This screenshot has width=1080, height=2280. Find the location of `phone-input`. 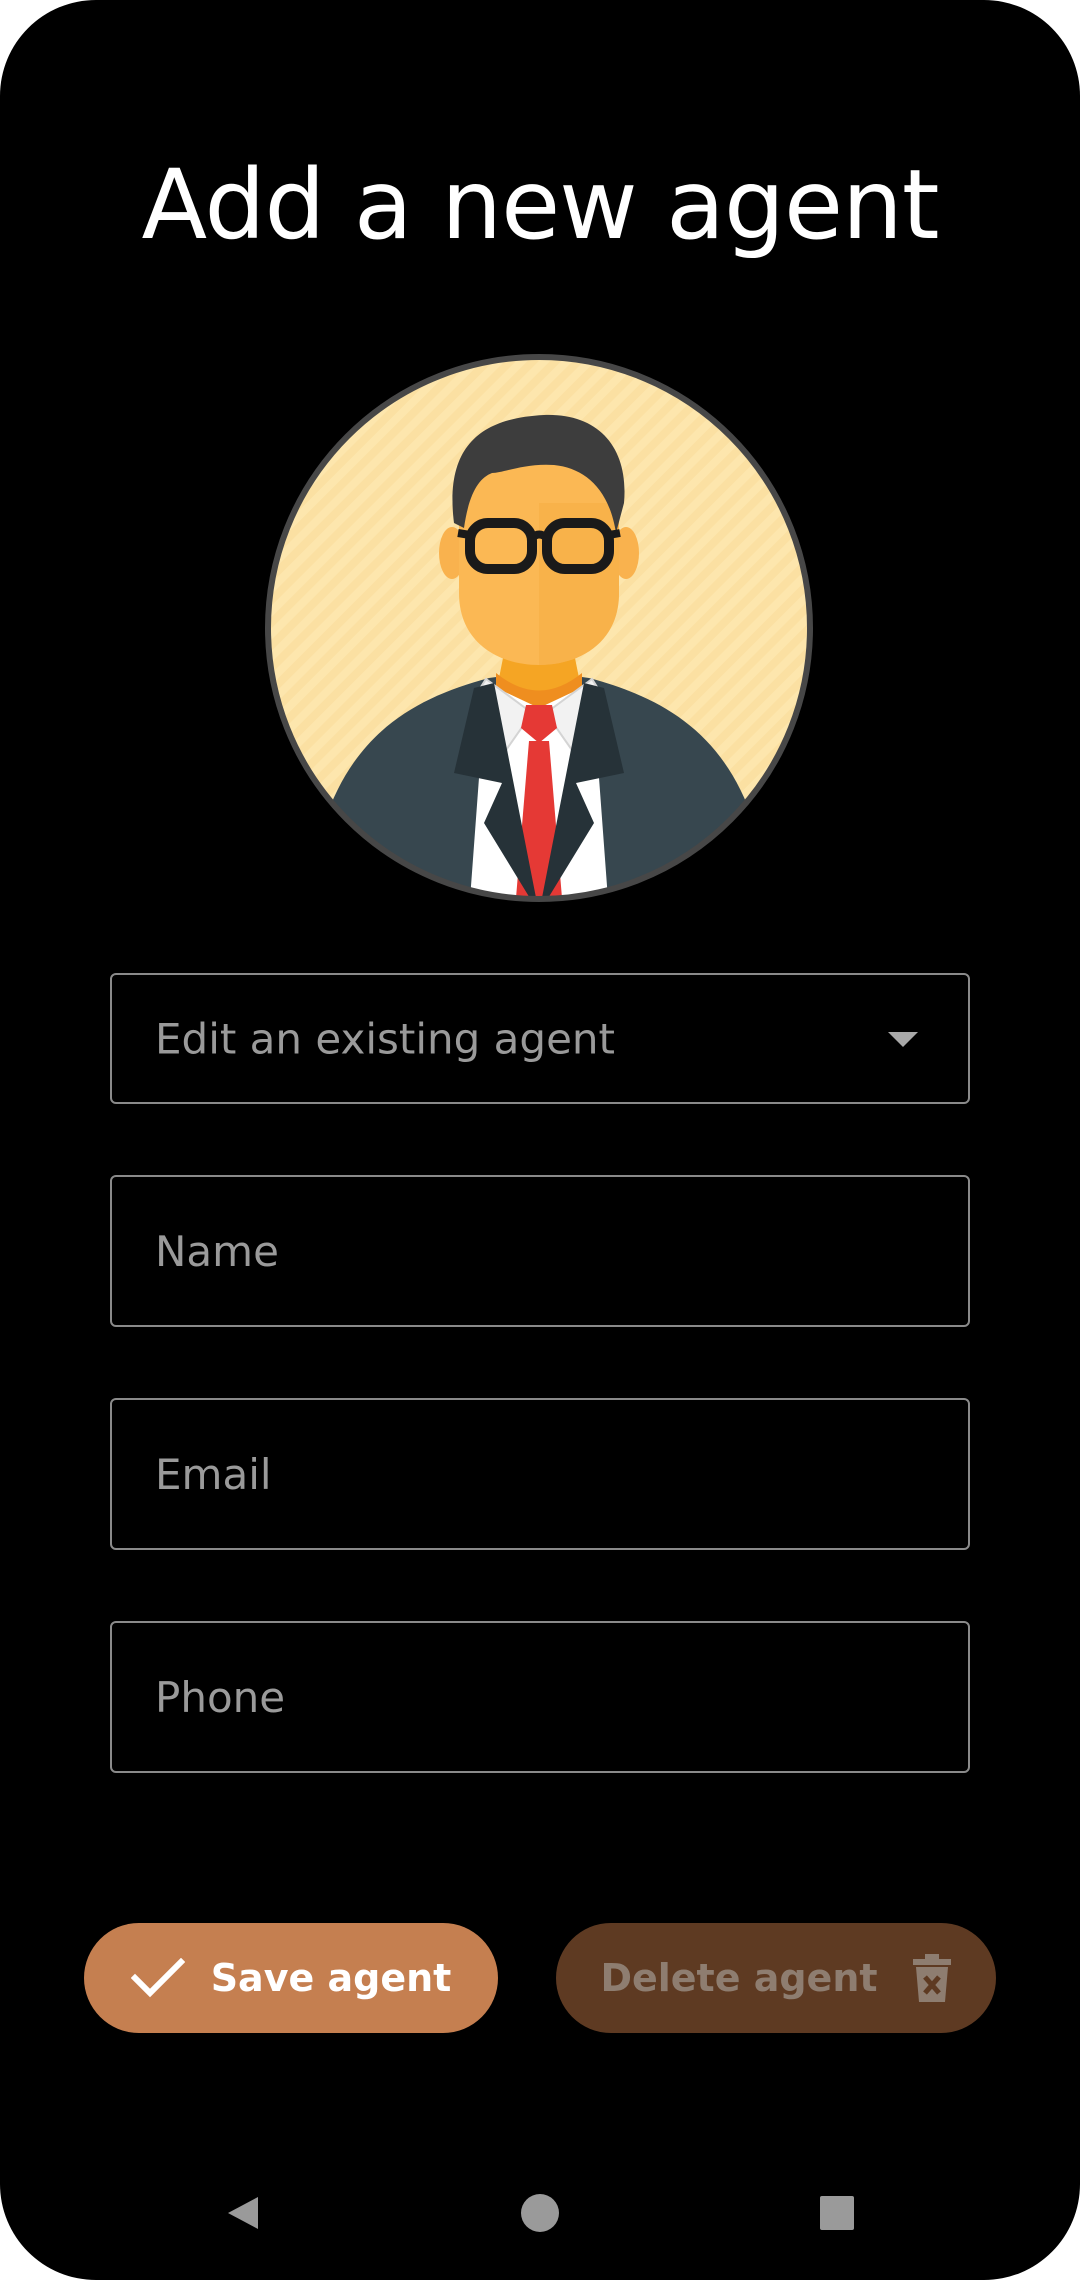

phone-input is located at coordinates (540, 1697).